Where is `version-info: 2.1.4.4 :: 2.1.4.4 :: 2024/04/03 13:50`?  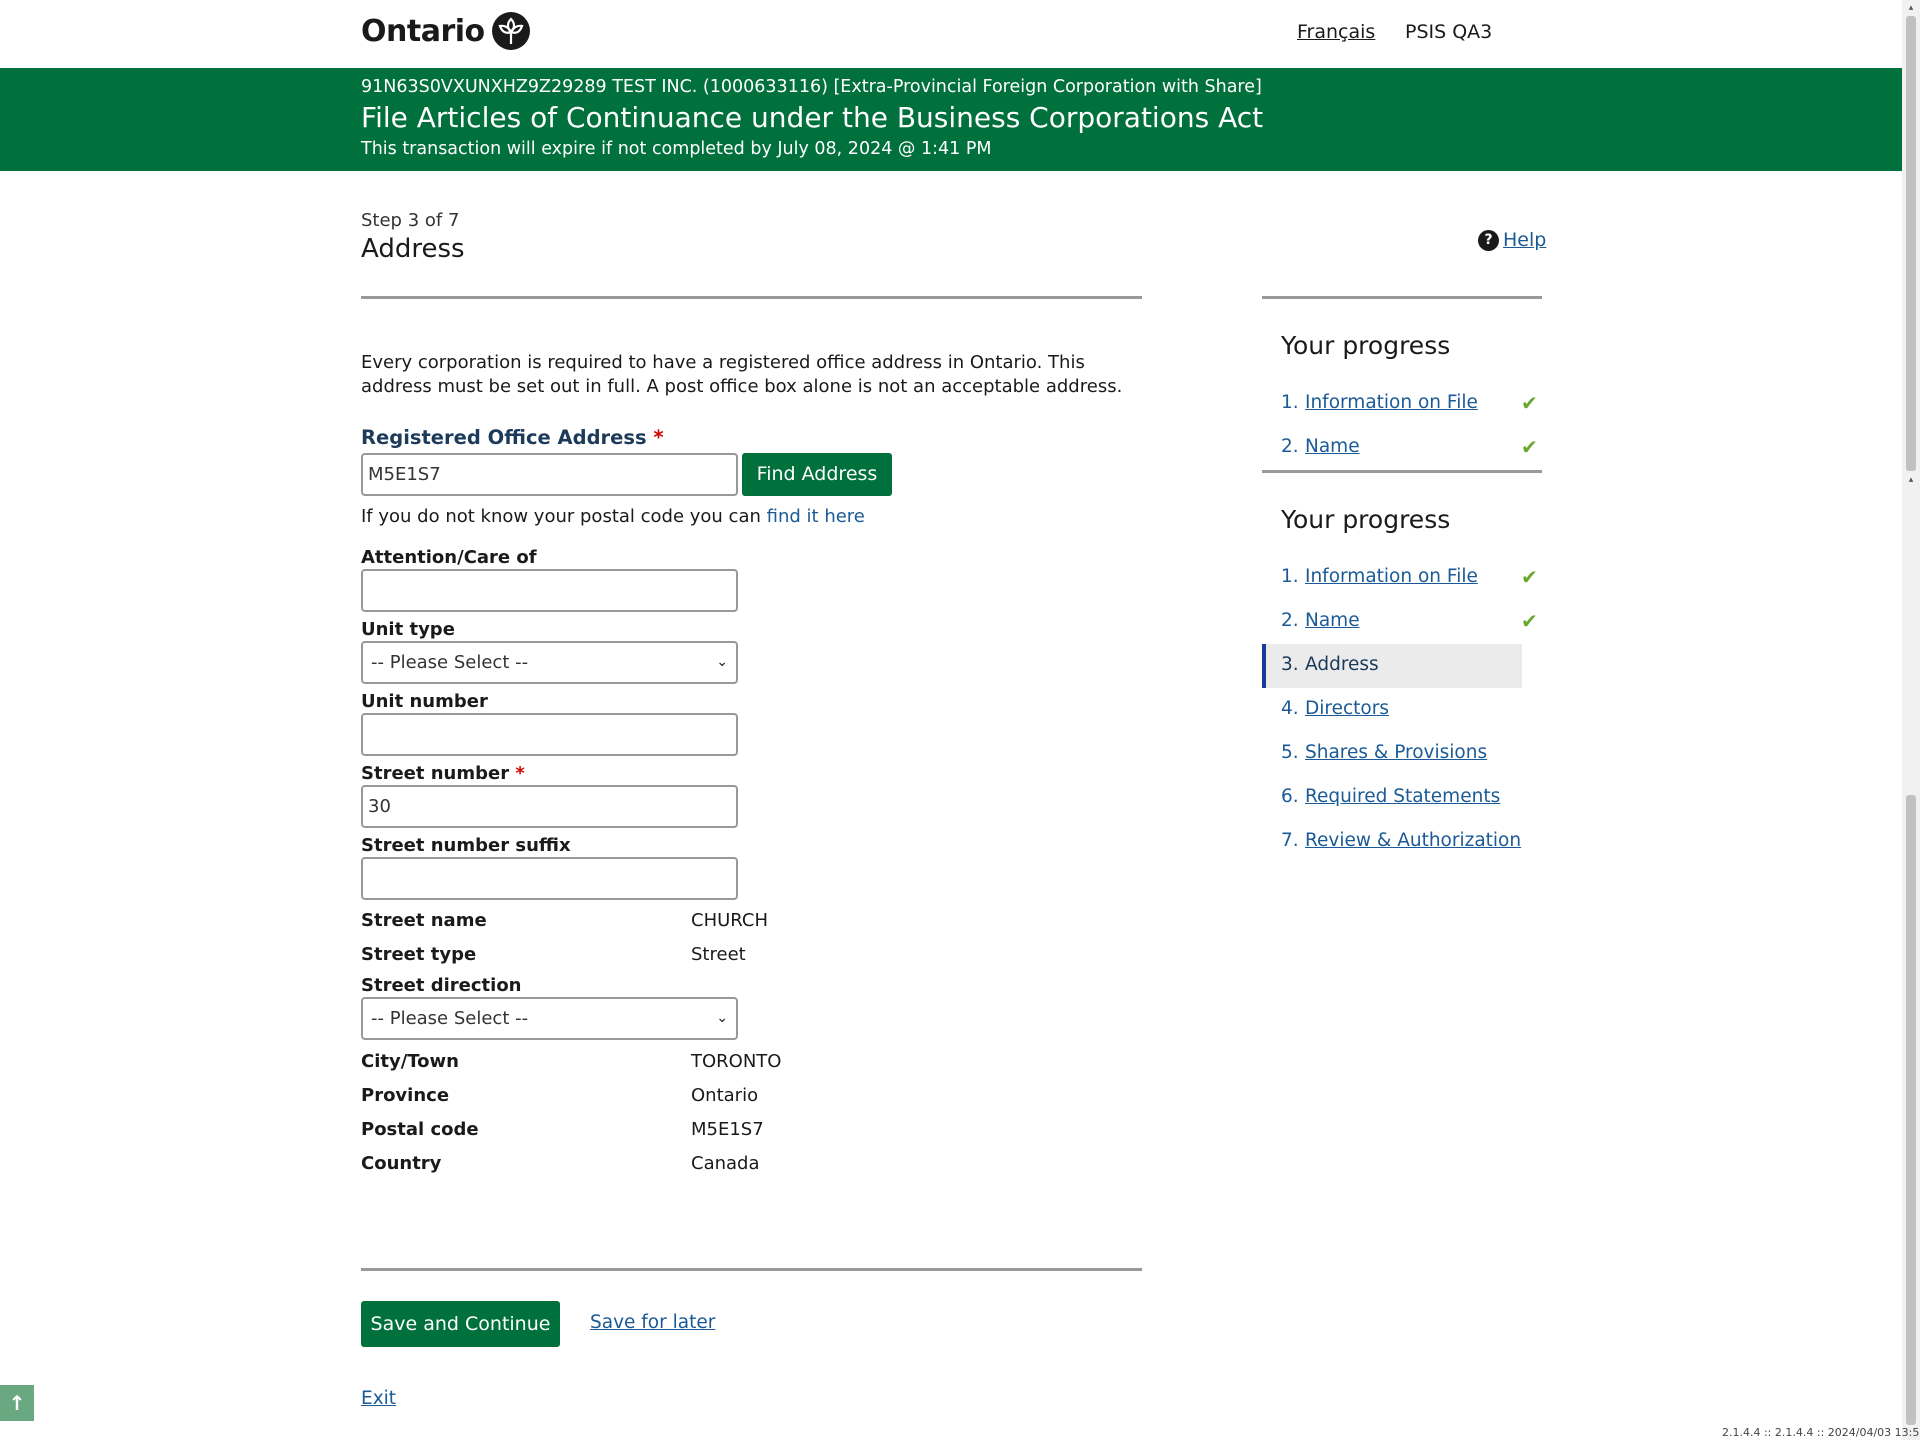 version-info: 2.1.4.4 :: 2.1.4.4 :: 2024/04/03 13:50 is located at coordinates (1821, 1432).